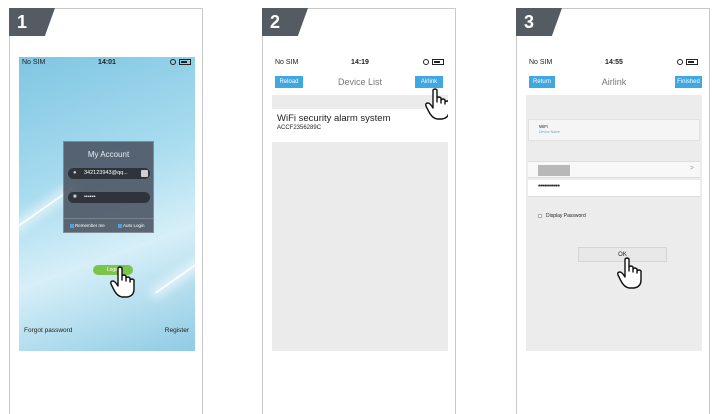 The height and width of the screenshot is (414, 720). Describe the element at coordinates (289, 82) in the screenshot. I see `reload-button: Reload` at that location.